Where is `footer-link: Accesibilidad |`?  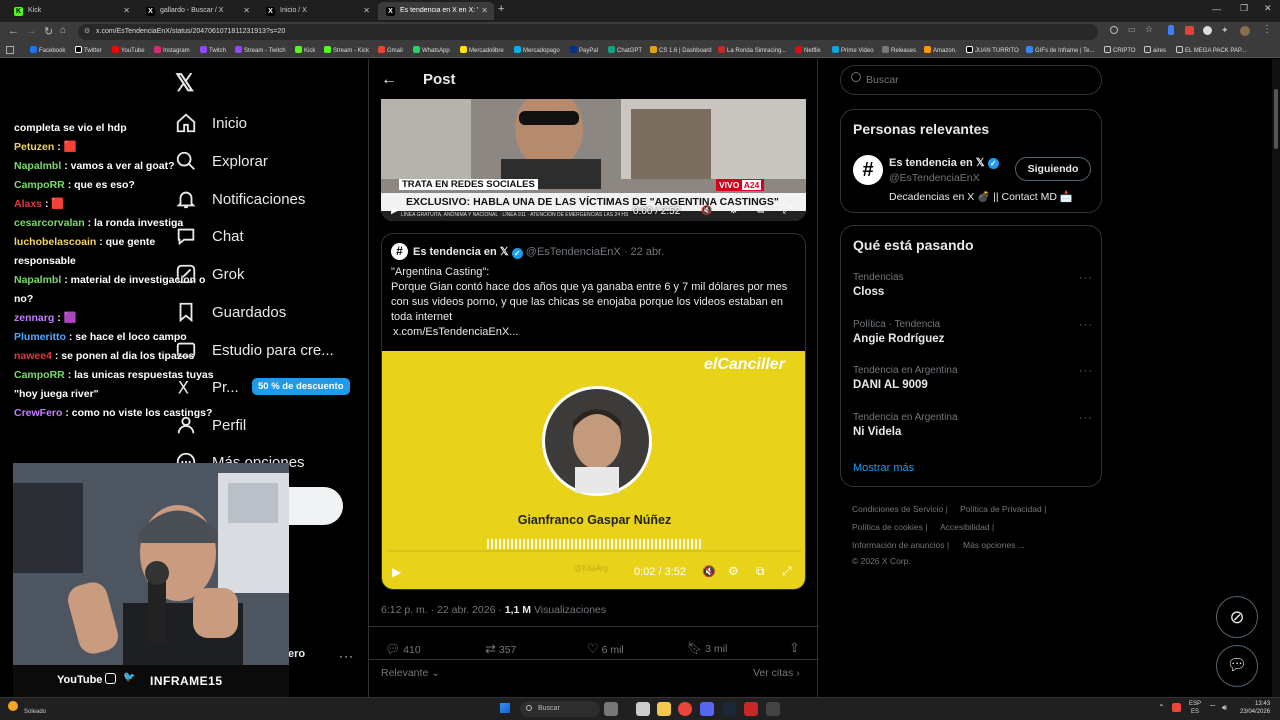
footer-link: Accesibilidad | is located at coordinates (967, 527).